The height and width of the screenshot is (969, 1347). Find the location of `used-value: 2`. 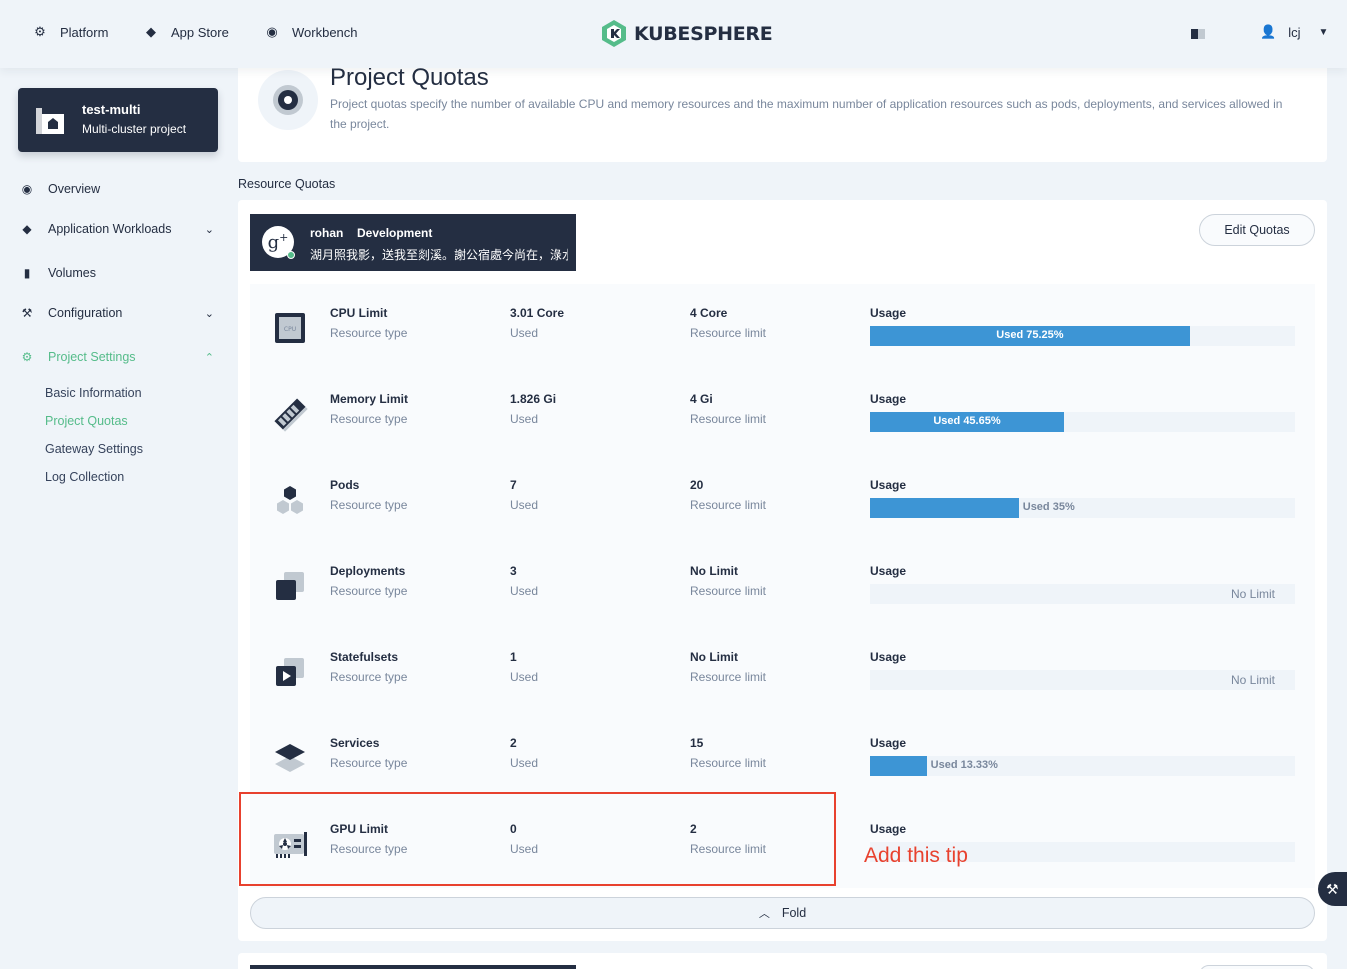

used-value: 2 is located at coordinates (513, 743).